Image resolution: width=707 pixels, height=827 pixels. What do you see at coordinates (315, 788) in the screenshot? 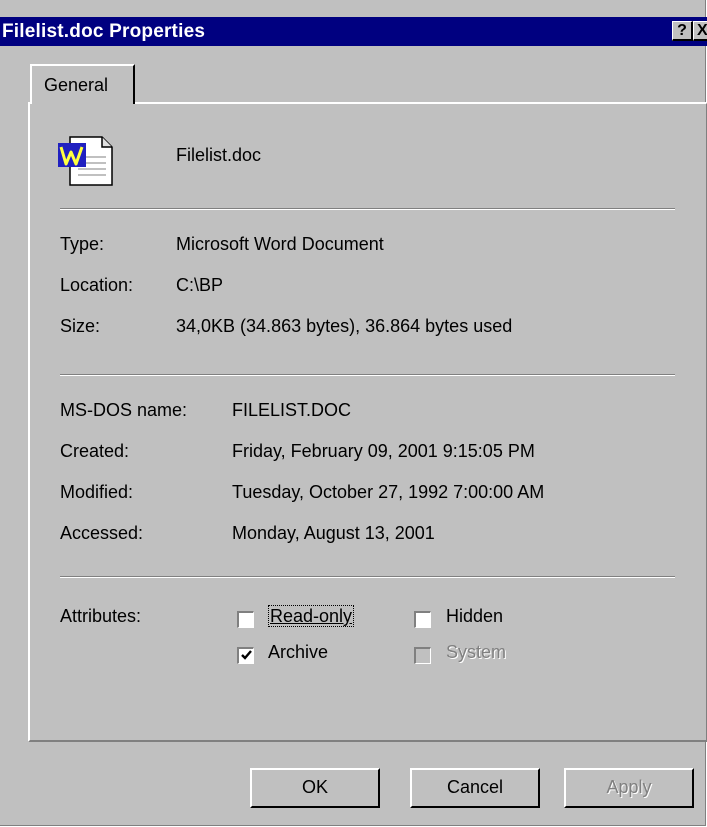
I see `ok-button: OK` at bounding box center [315, 788].